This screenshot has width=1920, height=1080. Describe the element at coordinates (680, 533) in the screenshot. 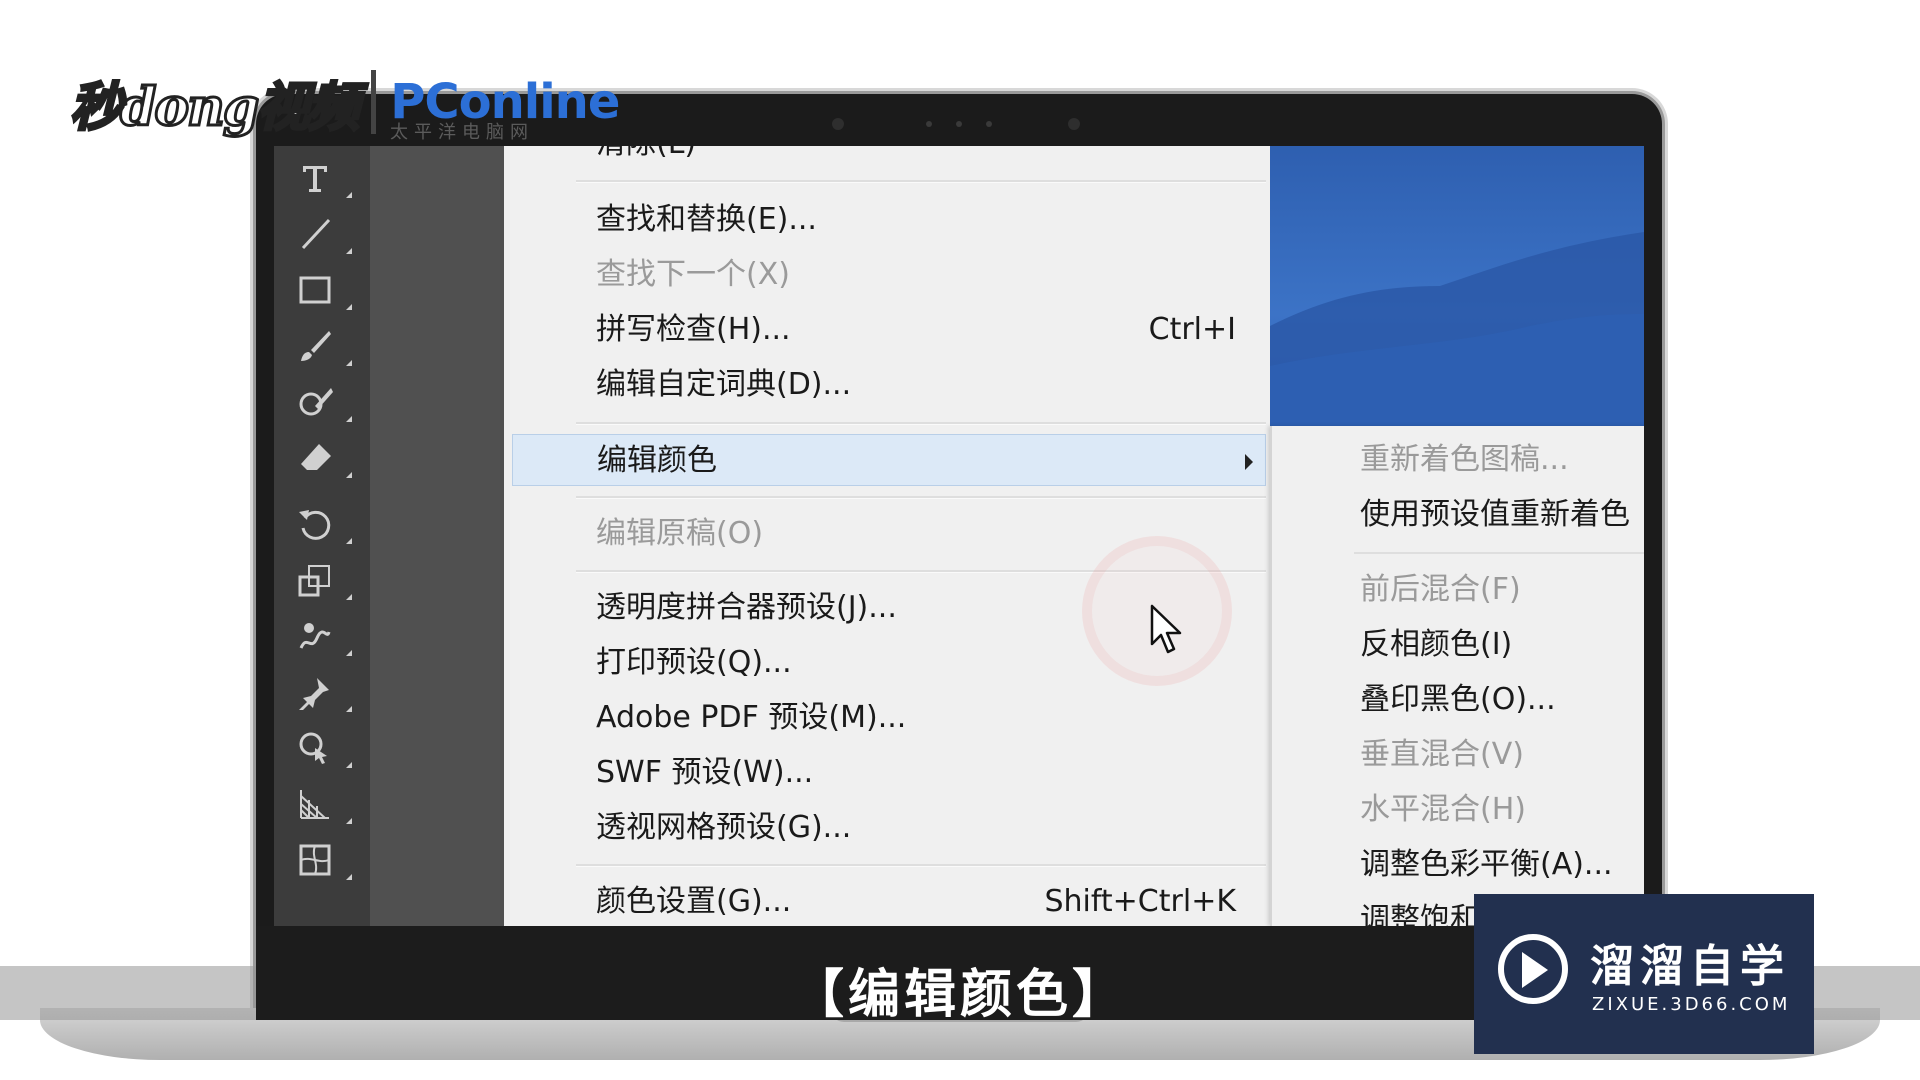

I see `menu-item-label: 编辑原稿(O)` at that location.